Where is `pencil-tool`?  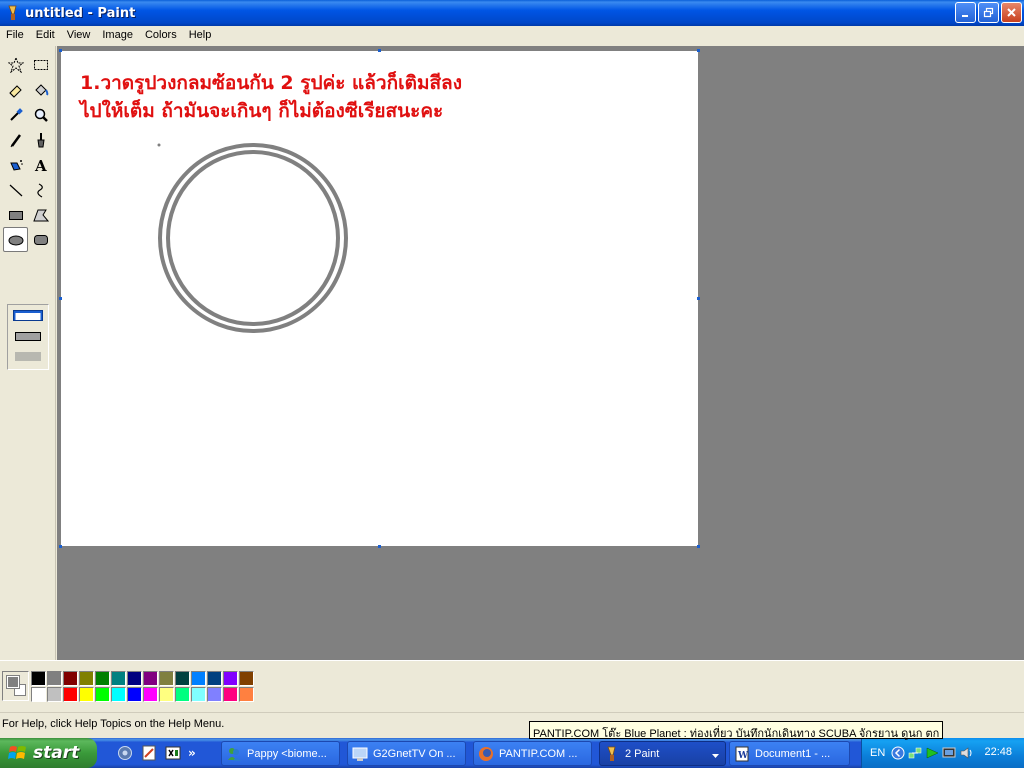
pencil-tool is located at coordinates (15, 139).